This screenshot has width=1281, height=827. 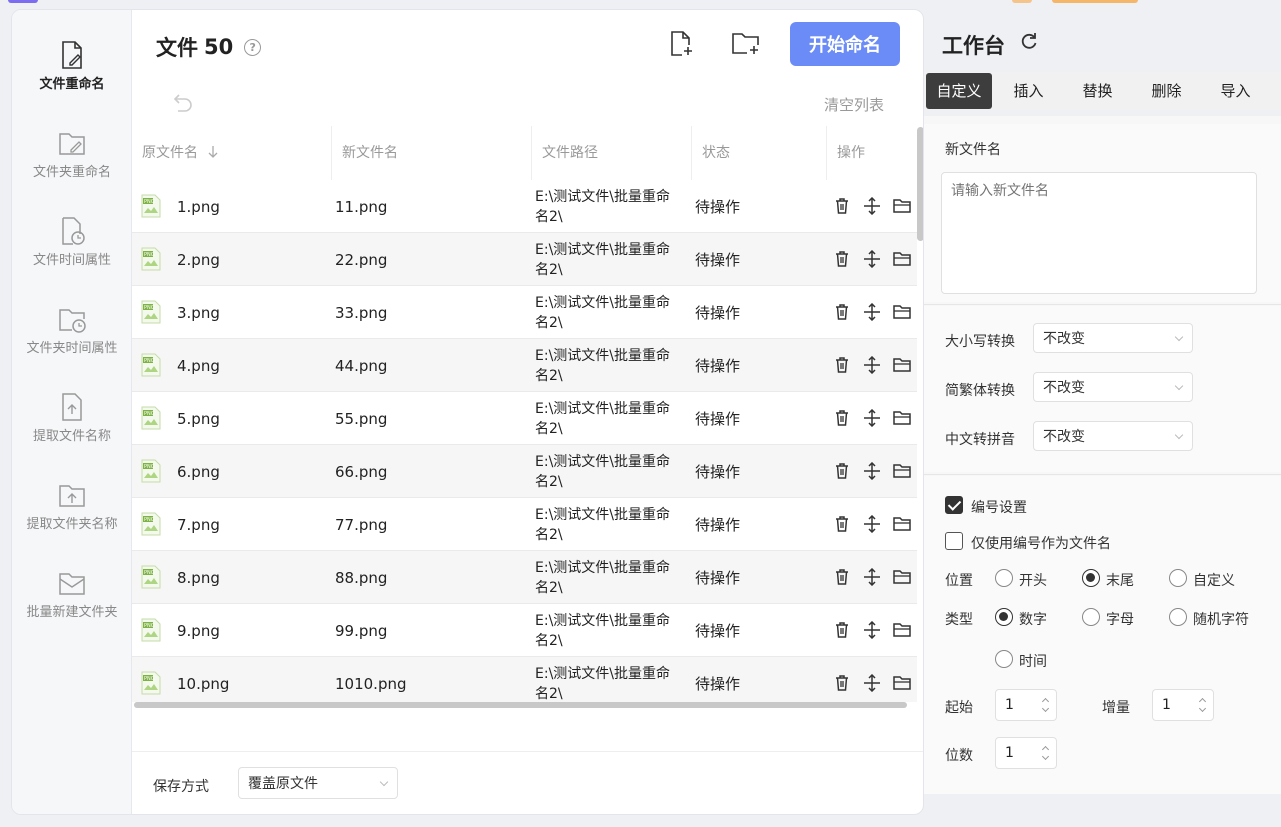 What do you see at coordinates (1113, 338) in the screenshot?
I see `case-select: 不改变` at bounding box center [1113, 338].